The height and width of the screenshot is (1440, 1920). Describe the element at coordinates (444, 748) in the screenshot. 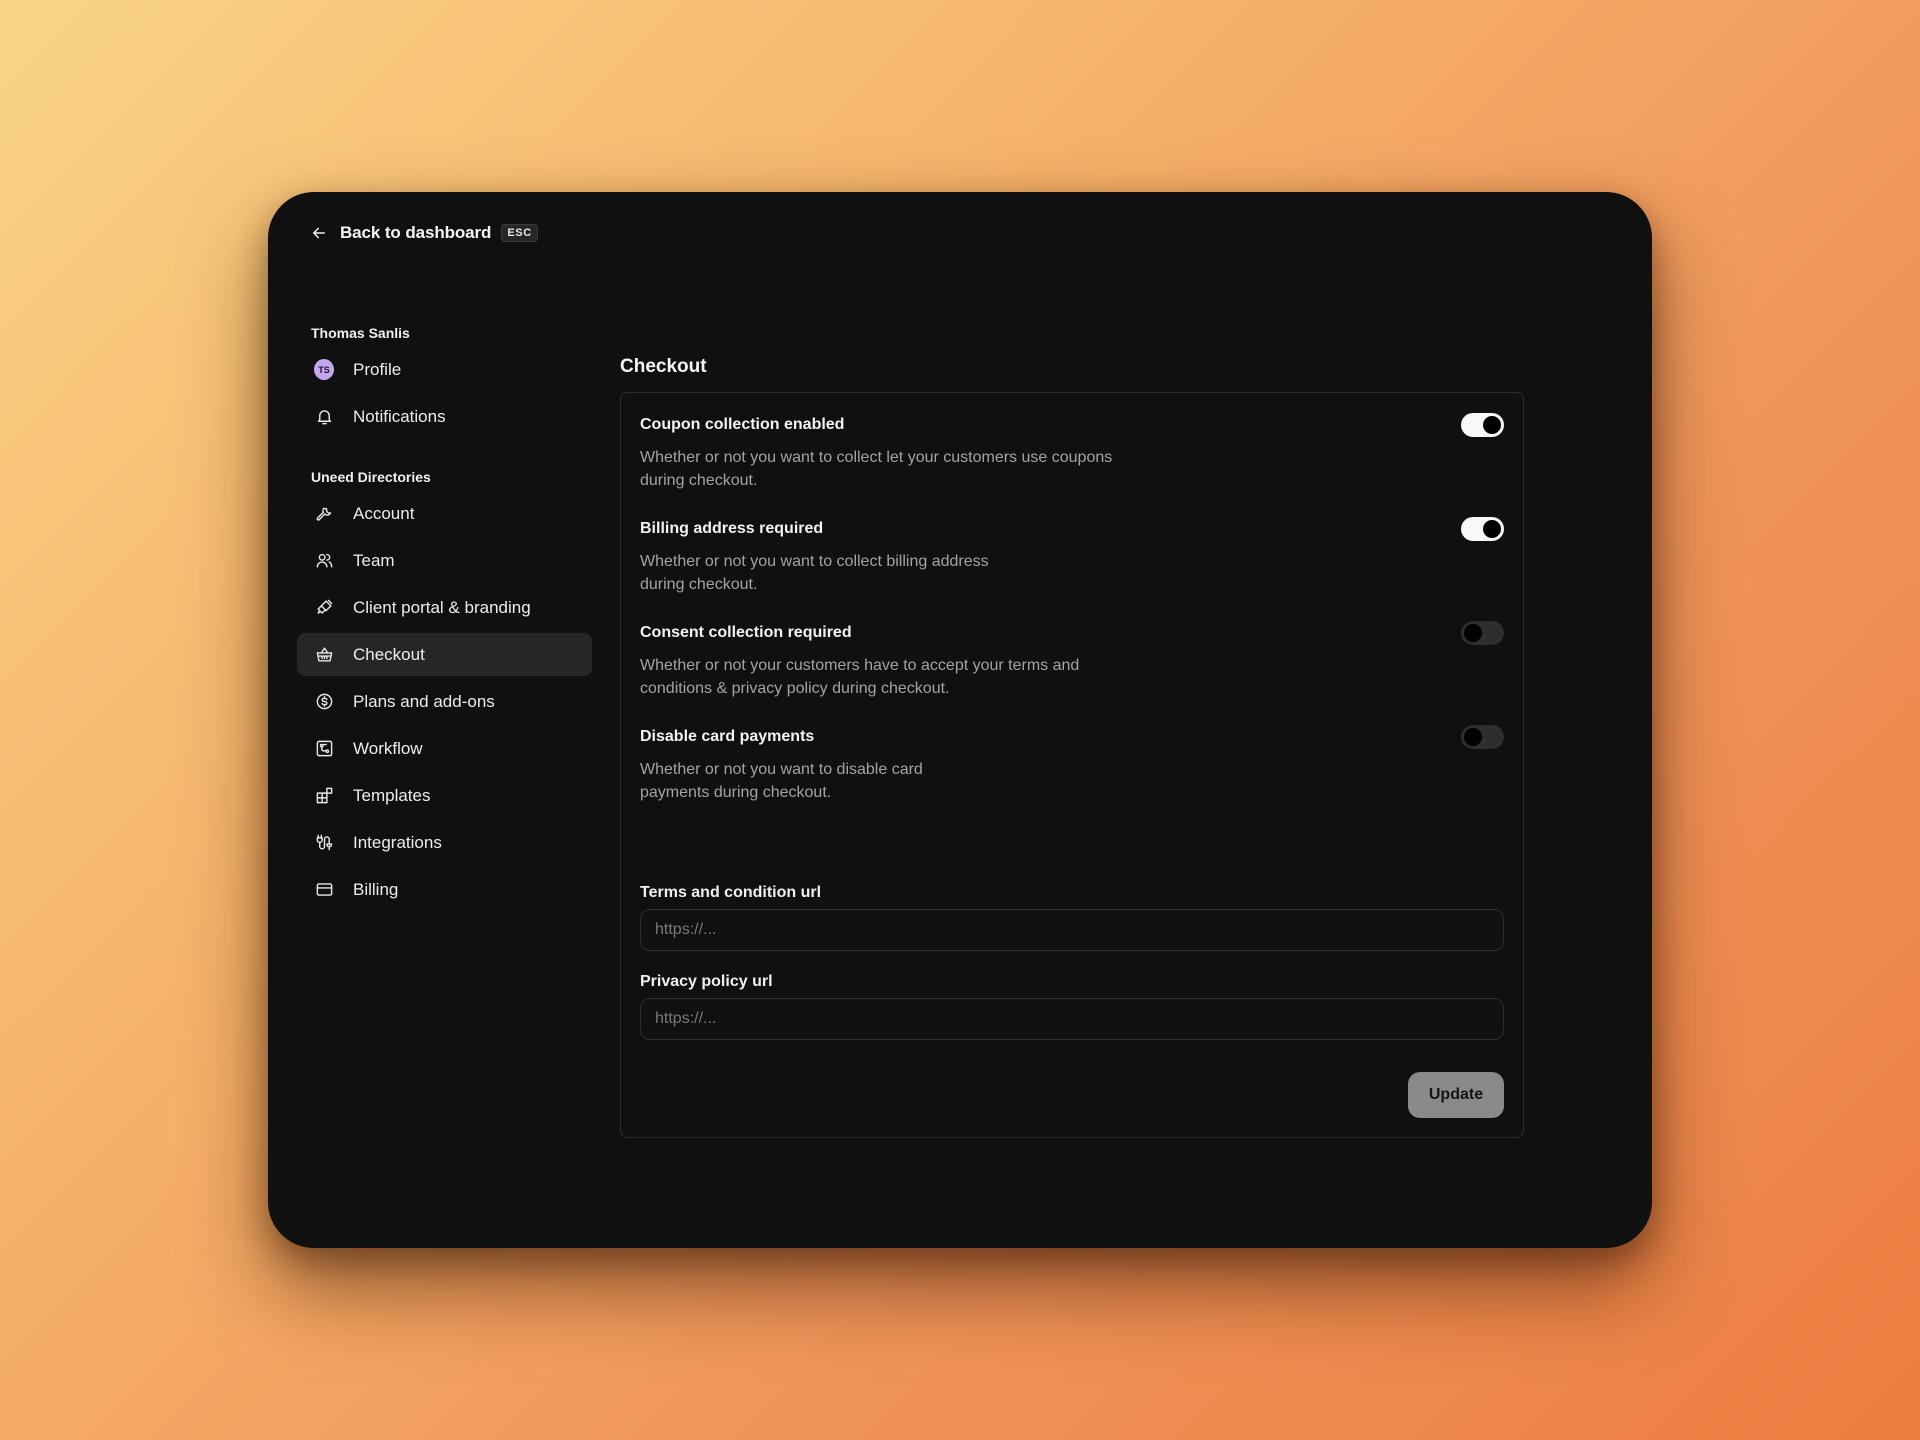

I see `sidebar-item-workflow: Workflow` at that location.